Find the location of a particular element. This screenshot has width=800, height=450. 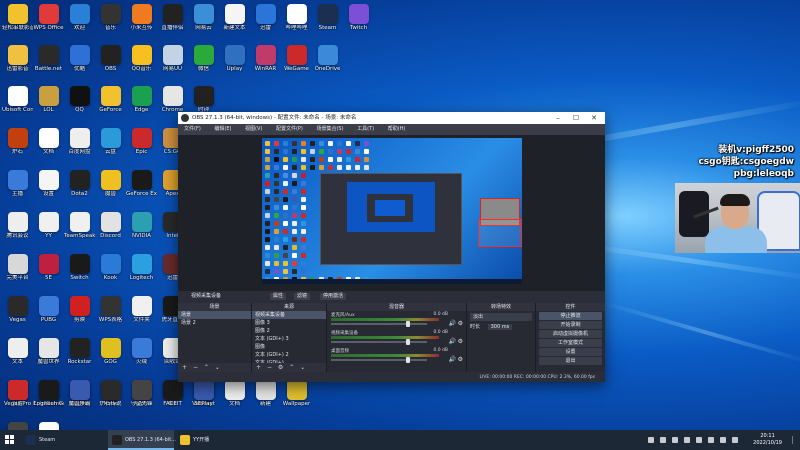

desktop-icon: 魔兽 is located at coordinates (110, 186).